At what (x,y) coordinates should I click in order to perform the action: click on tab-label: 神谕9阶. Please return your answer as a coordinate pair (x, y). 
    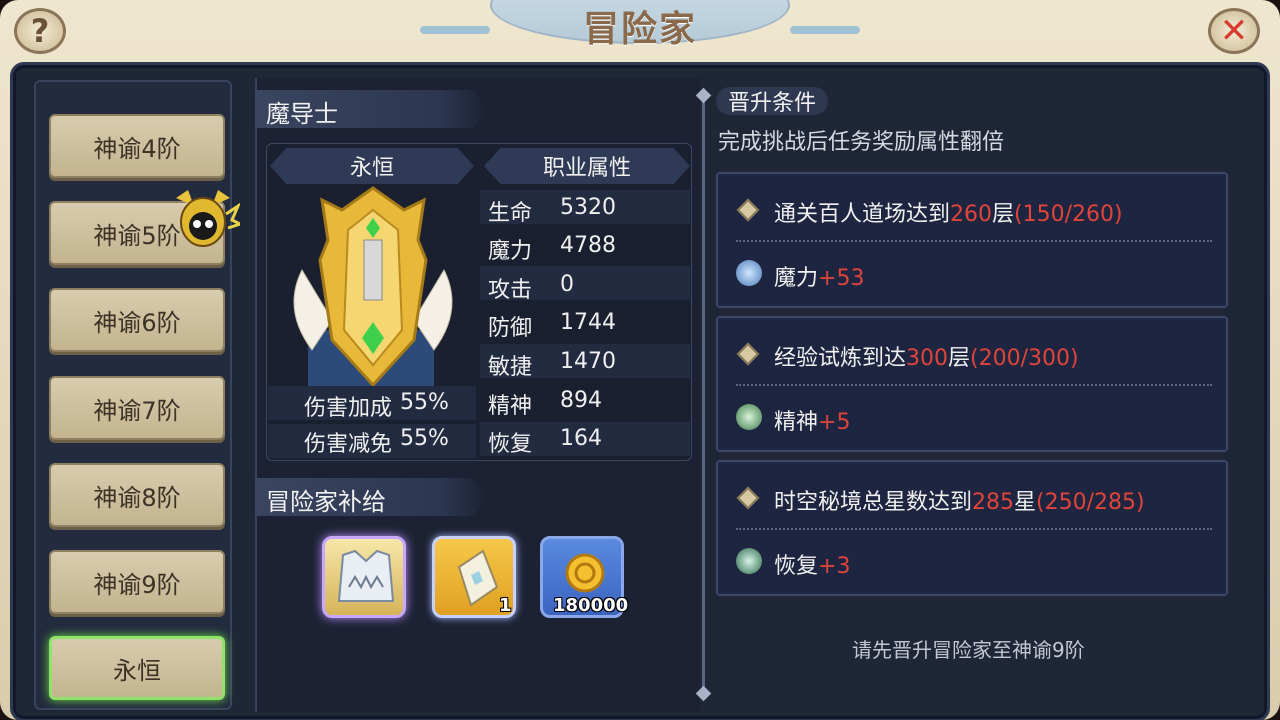
    Looking at the image, I should click on (137, 584).